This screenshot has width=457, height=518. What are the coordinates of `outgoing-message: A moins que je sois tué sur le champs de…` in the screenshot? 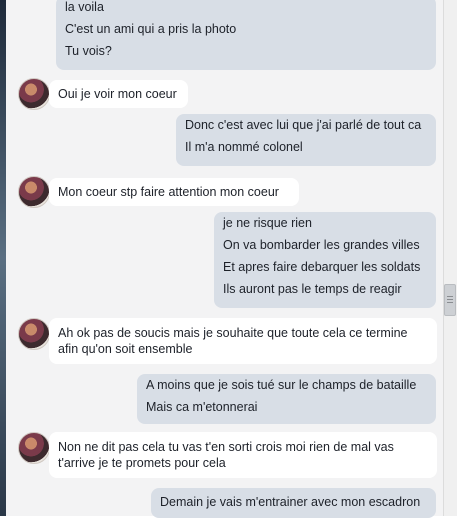 It's located at (286, 399).